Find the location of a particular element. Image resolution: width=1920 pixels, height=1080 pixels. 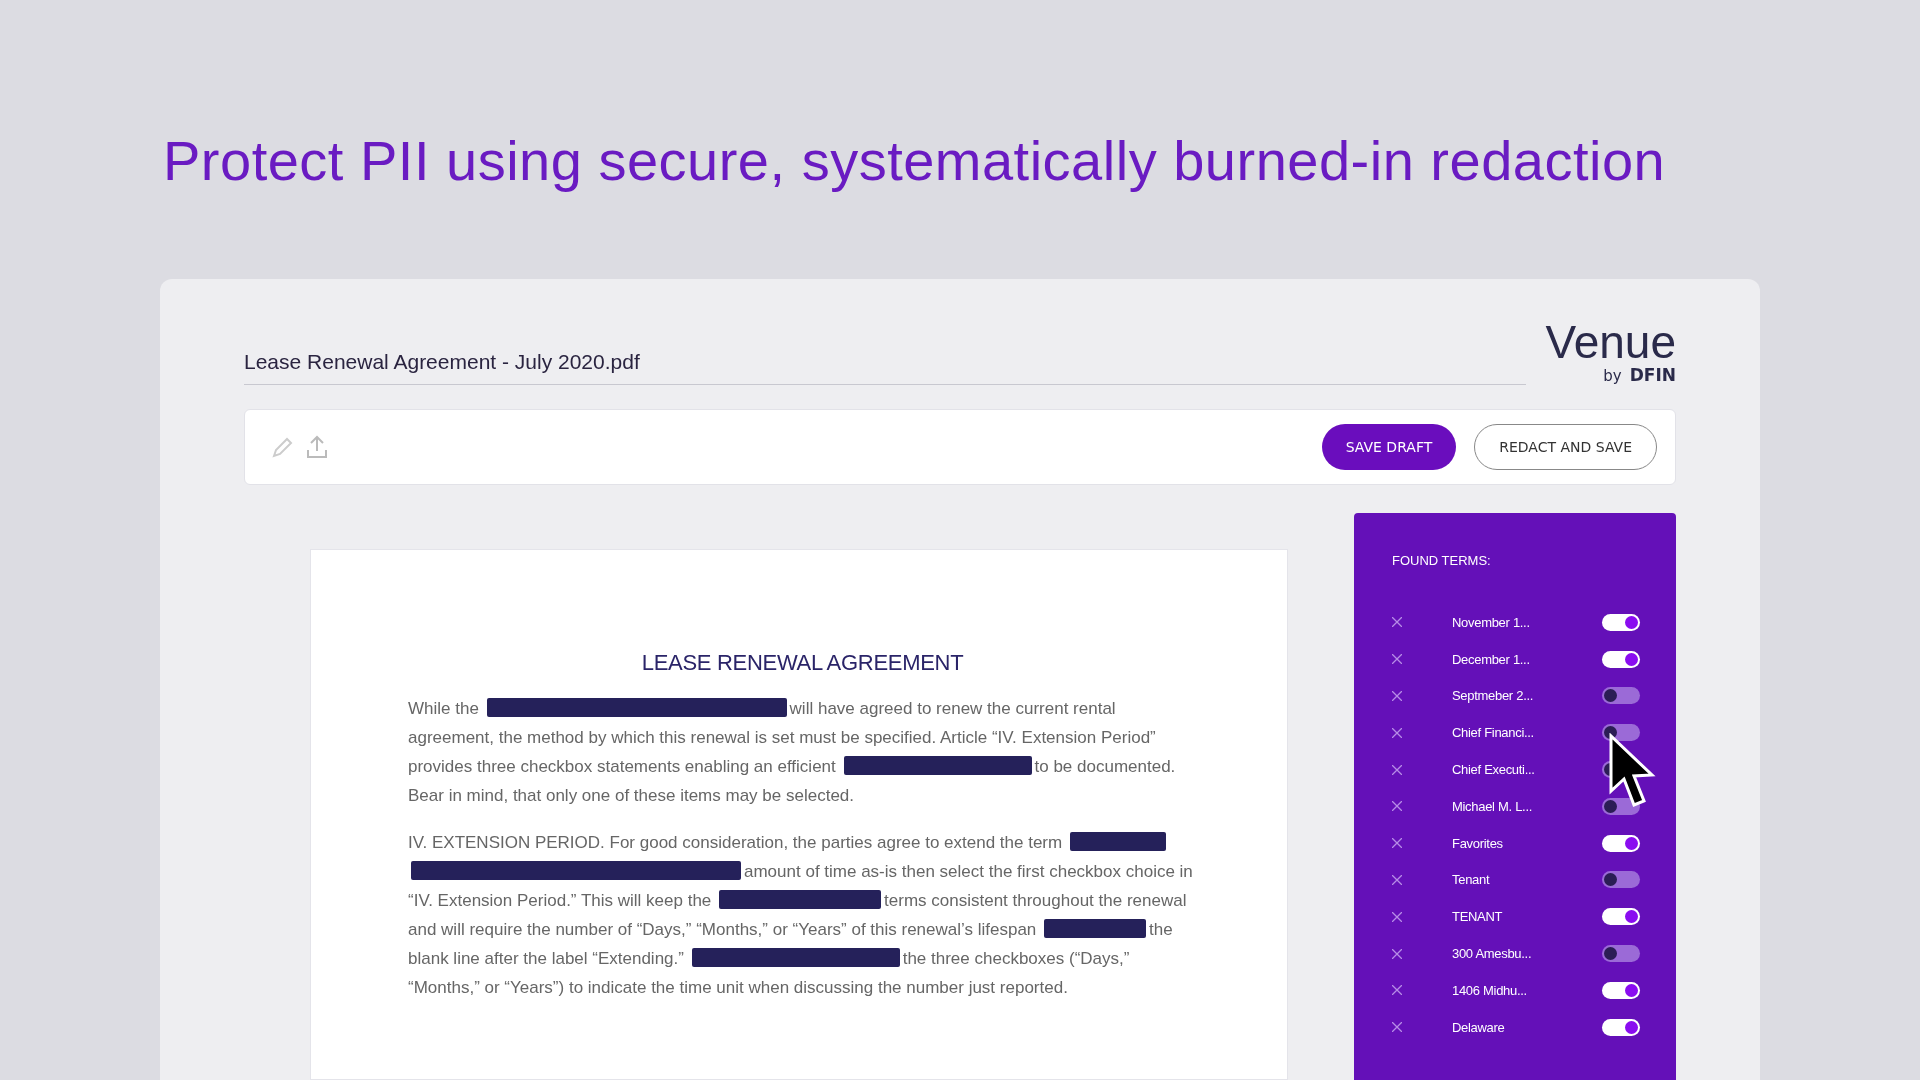

upload-icon is located at coordinates (317, 447).